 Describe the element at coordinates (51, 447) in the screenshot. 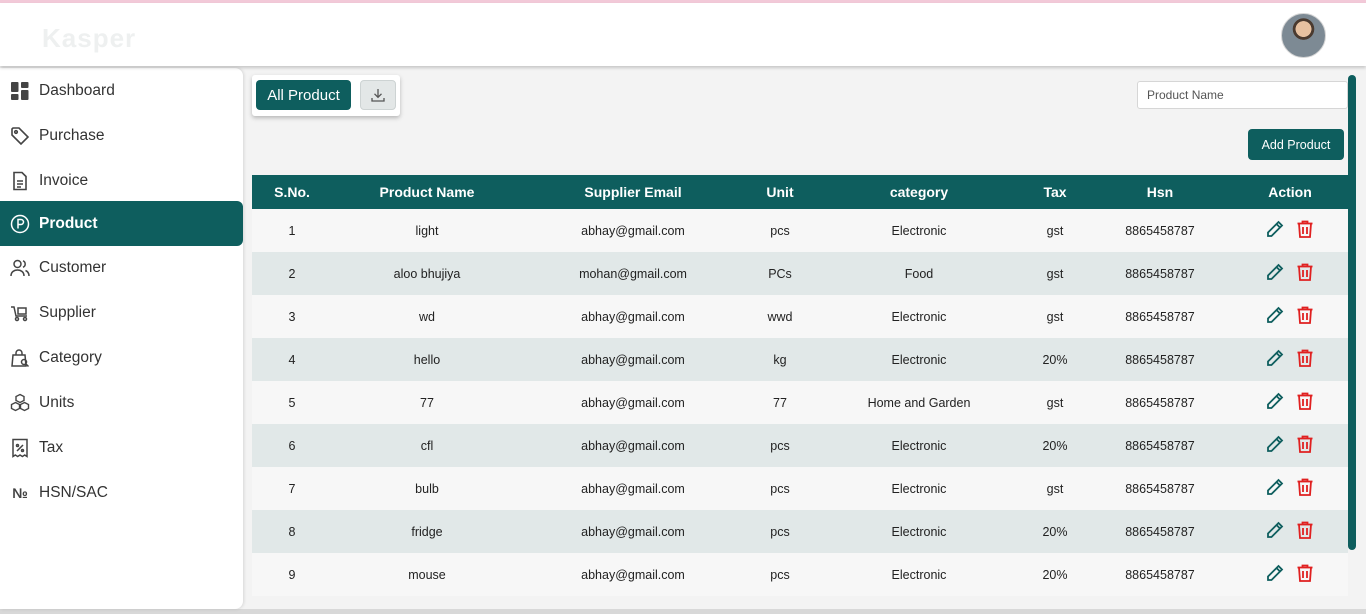

I see `sidebar-item-label: Tax` at that location.